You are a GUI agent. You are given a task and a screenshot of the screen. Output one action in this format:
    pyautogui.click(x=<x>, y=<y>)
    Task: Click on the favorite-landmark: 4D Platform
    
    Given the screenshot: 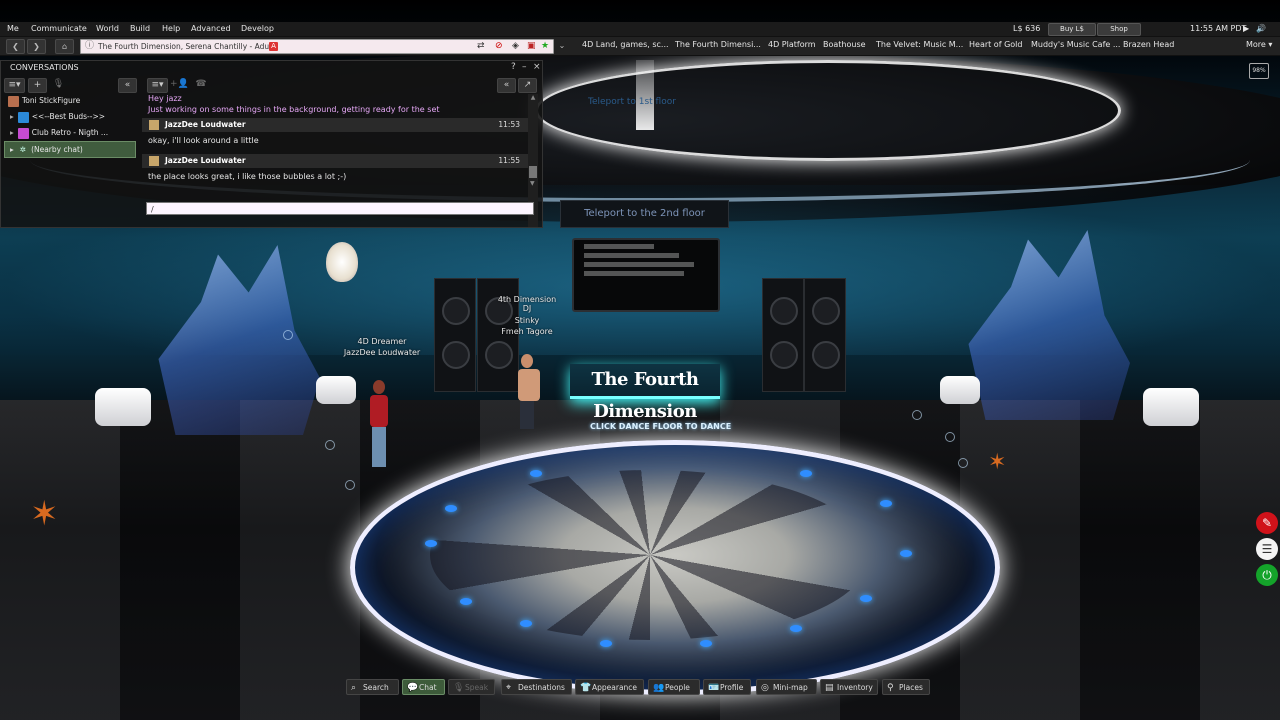 What is the action you would take?
    pyautogui.click(x=792, y=44)
    